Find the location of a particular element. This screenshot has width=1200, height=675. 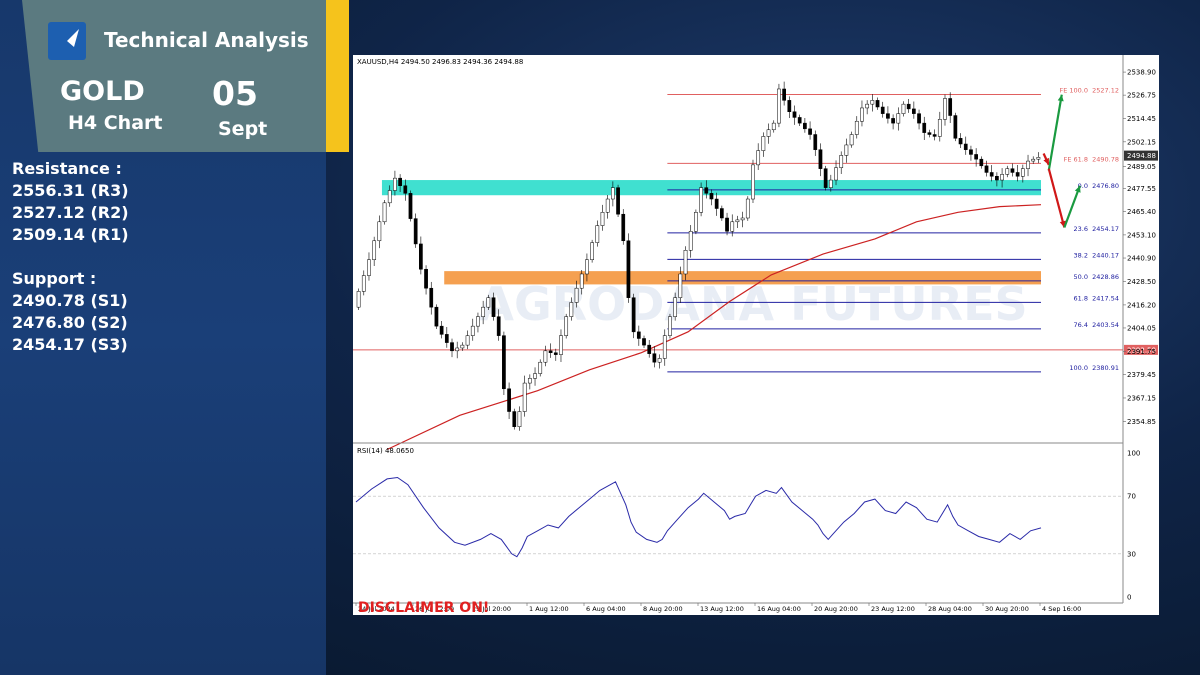

price-tick-label: 2477.55 is located at coordinates (1141, 189).